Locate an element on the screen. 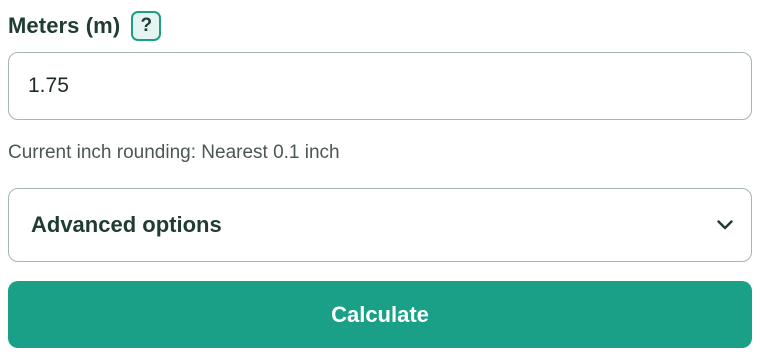  meters-field-label: Meters (m) is located at coordinates (64, 25).